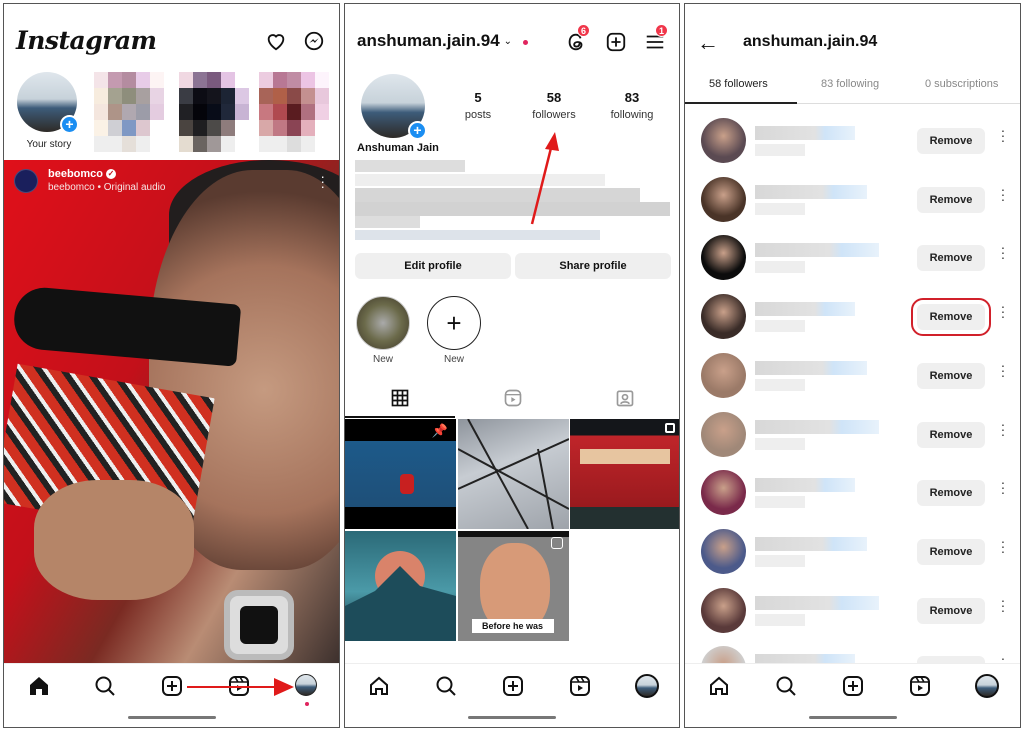 The image size is (1024, 730). What do you see at coordinates (75, 174) in the screenshot?
I see `post-username: beebomco` at bounding box center [75, 174].